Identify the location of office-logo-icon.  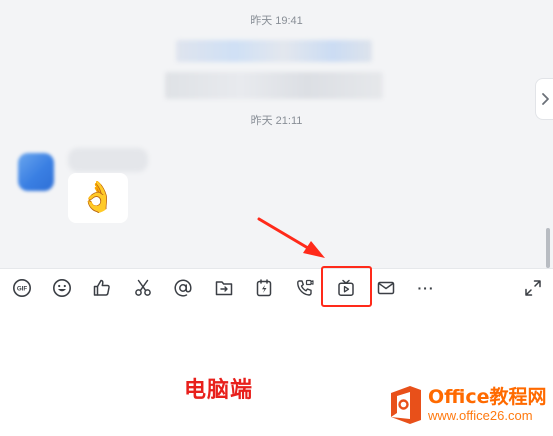
(406, 405).